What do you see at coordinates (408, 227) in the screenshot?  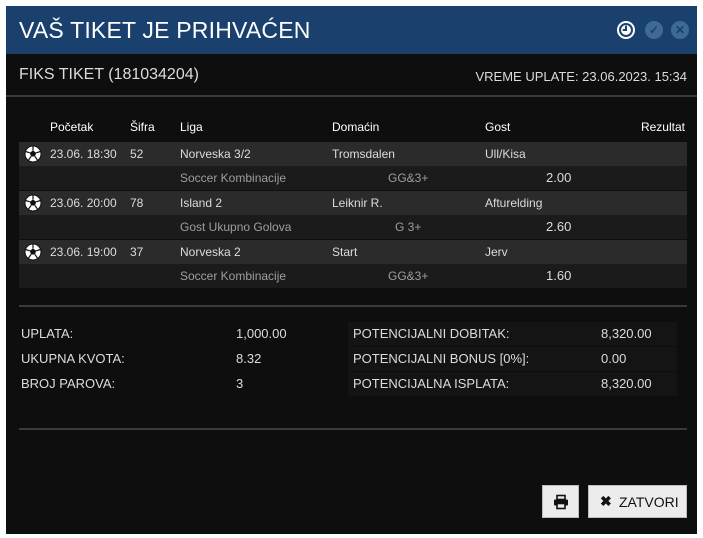 I see `bet-pick: G 3+` at bounding box center [408, 227].